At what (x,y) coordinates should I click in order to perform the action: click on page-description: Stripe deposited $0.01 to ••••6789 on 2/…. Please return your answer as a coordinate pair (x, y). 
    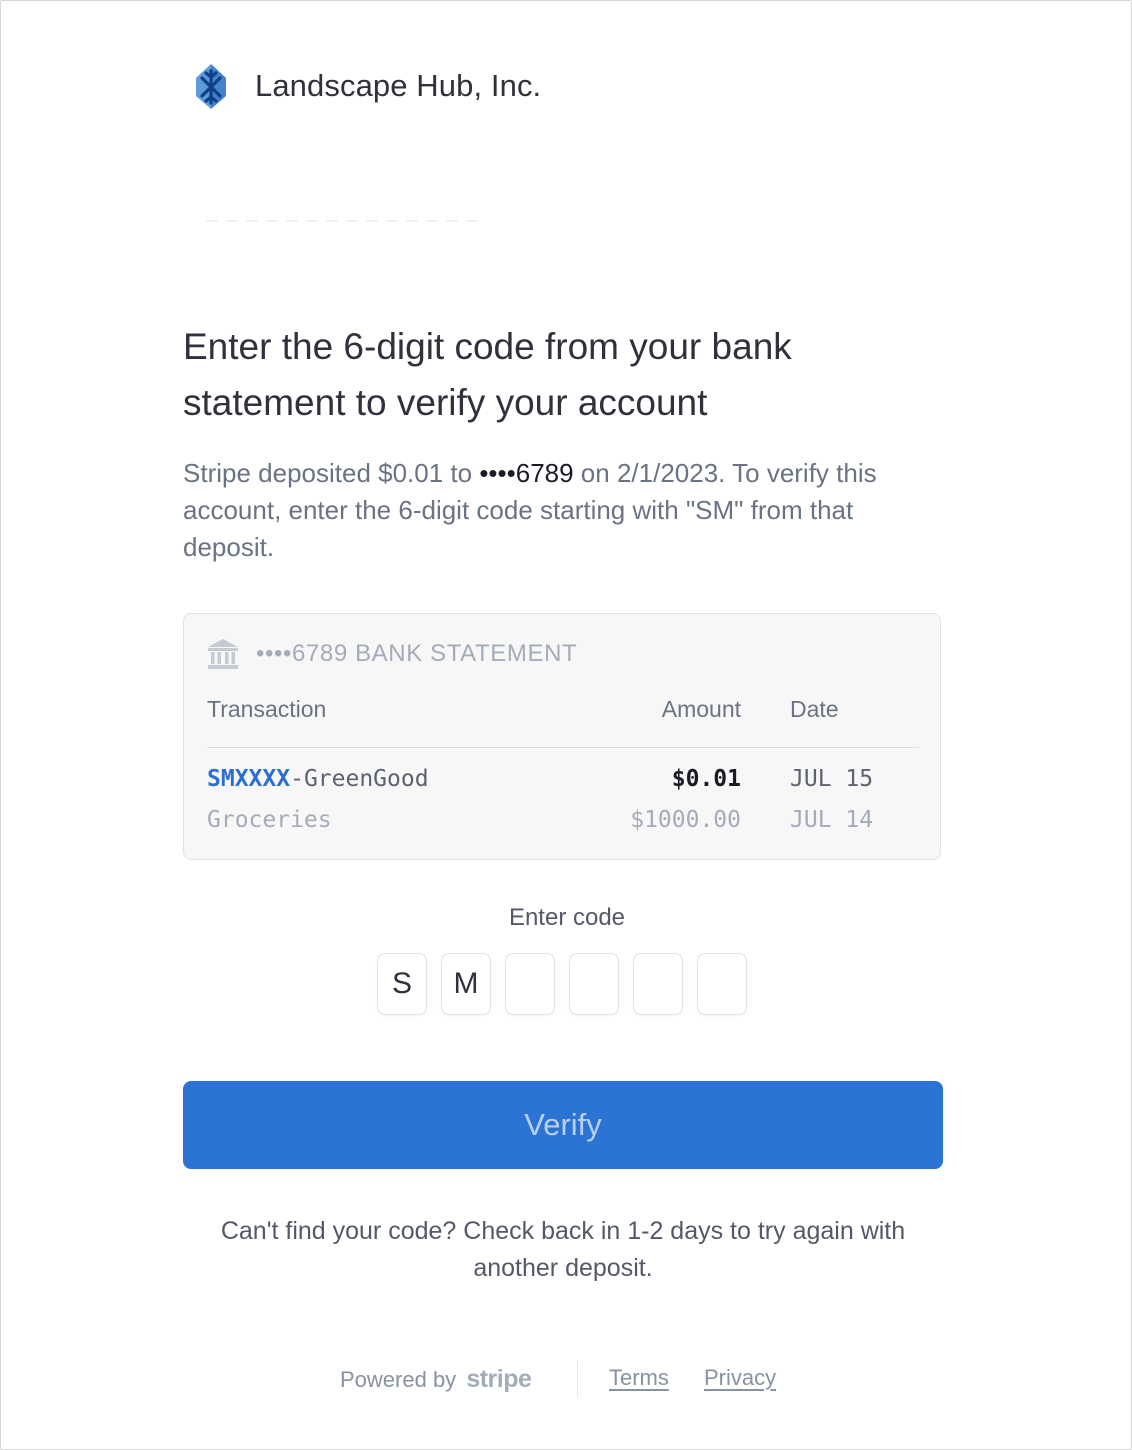
    Looking at the image, I should click on (563, 510).